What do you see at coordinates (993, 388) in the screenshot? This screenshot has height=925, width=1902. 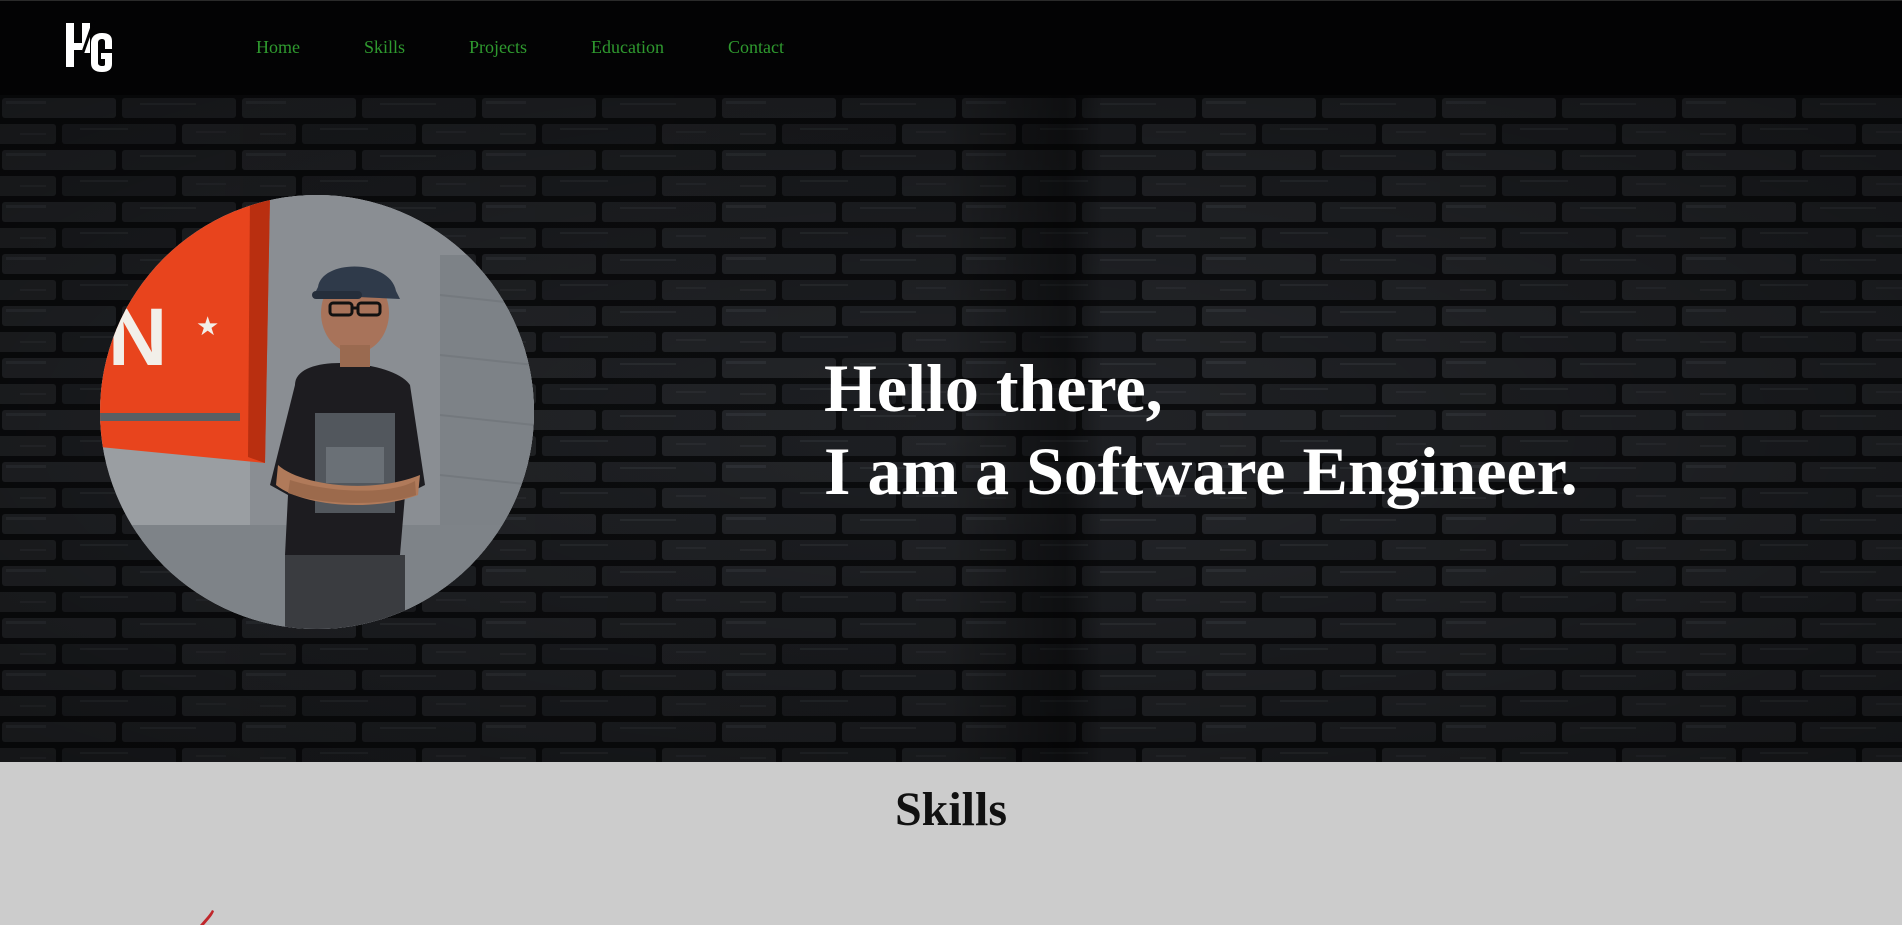 I see `hero-greeting-line1: Hello there,` at bounding box center [993, 388].